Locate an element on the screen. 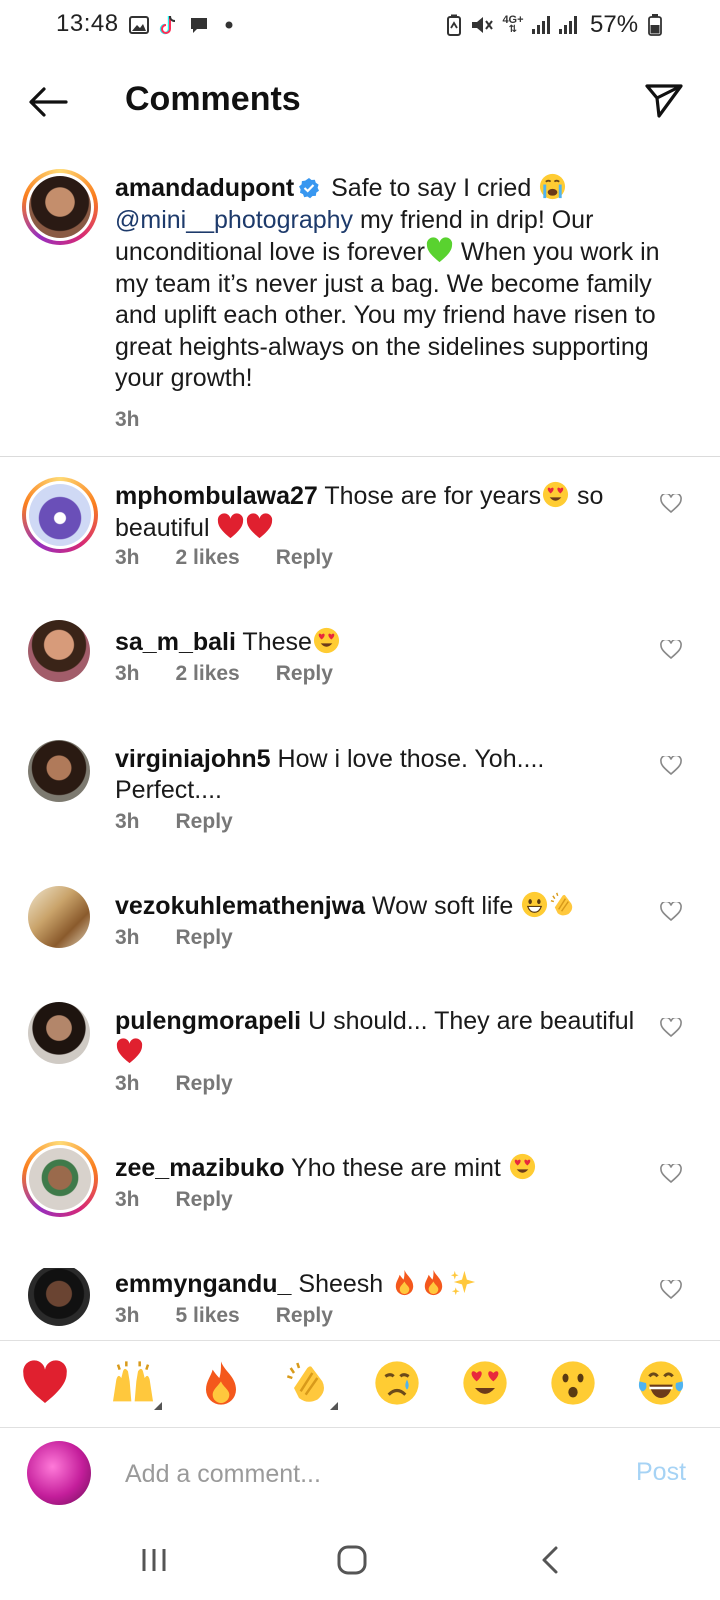 This screenshot has width=720, height=1600. clapping-hands-reaction is located at coordinates (311, 1384).